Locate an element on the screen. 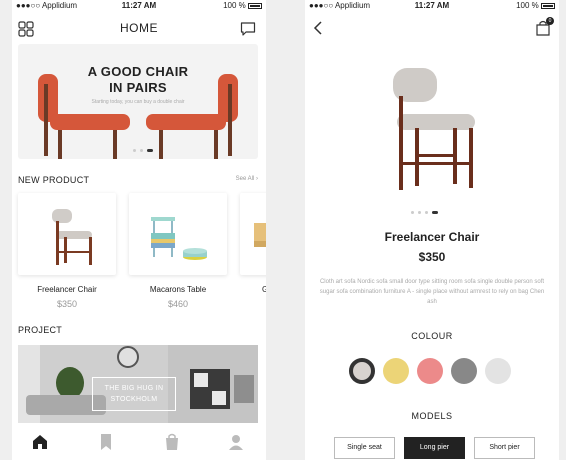  product-card: Macarons Table $460 is located at coordinates (178, 251).